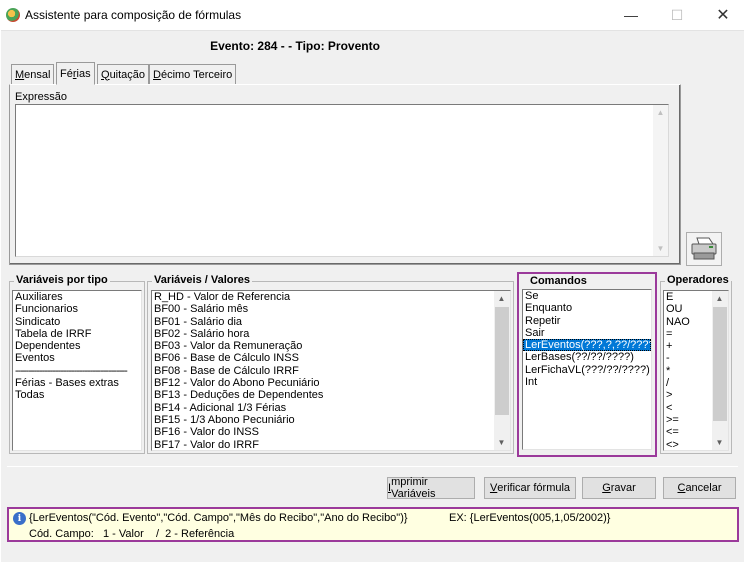  I want to click on list-item: Dependentes, so click(77, 346).